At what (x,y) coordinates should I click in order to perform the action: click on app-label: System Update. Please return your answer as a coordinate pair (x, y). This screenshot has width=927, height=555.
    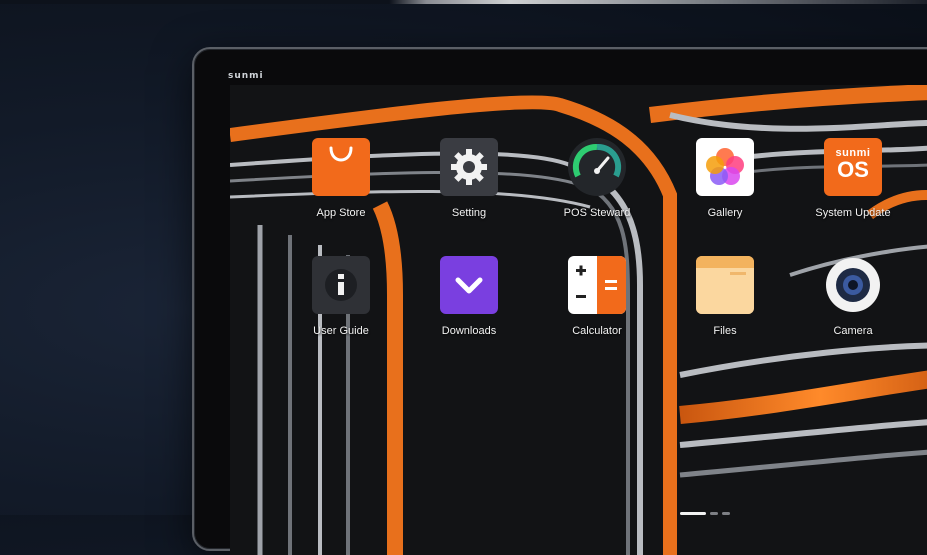
    Looking at the image, I should click on (853, 213).